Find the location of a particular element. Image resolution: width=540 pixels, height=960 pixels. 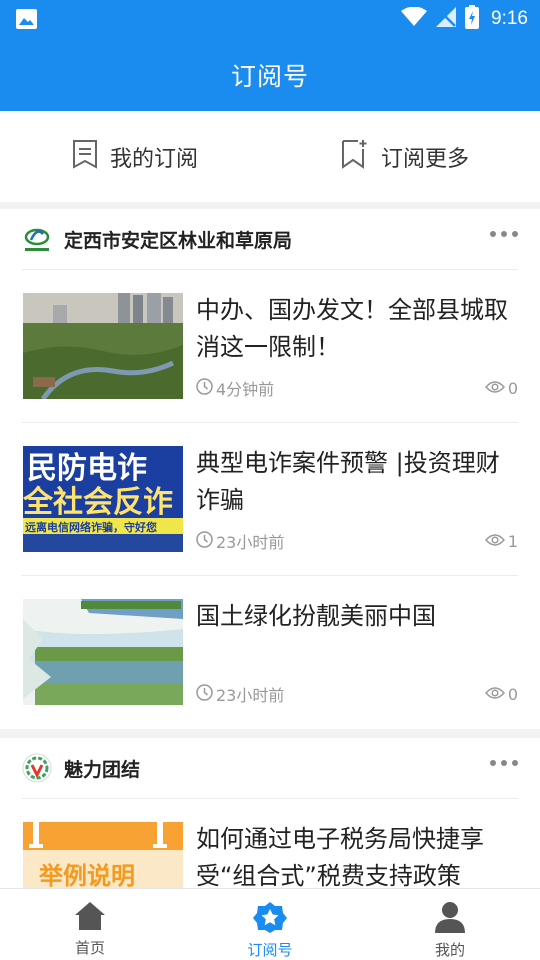

article-thumbnail: 举例说明 is located at coordinates (103, 855).